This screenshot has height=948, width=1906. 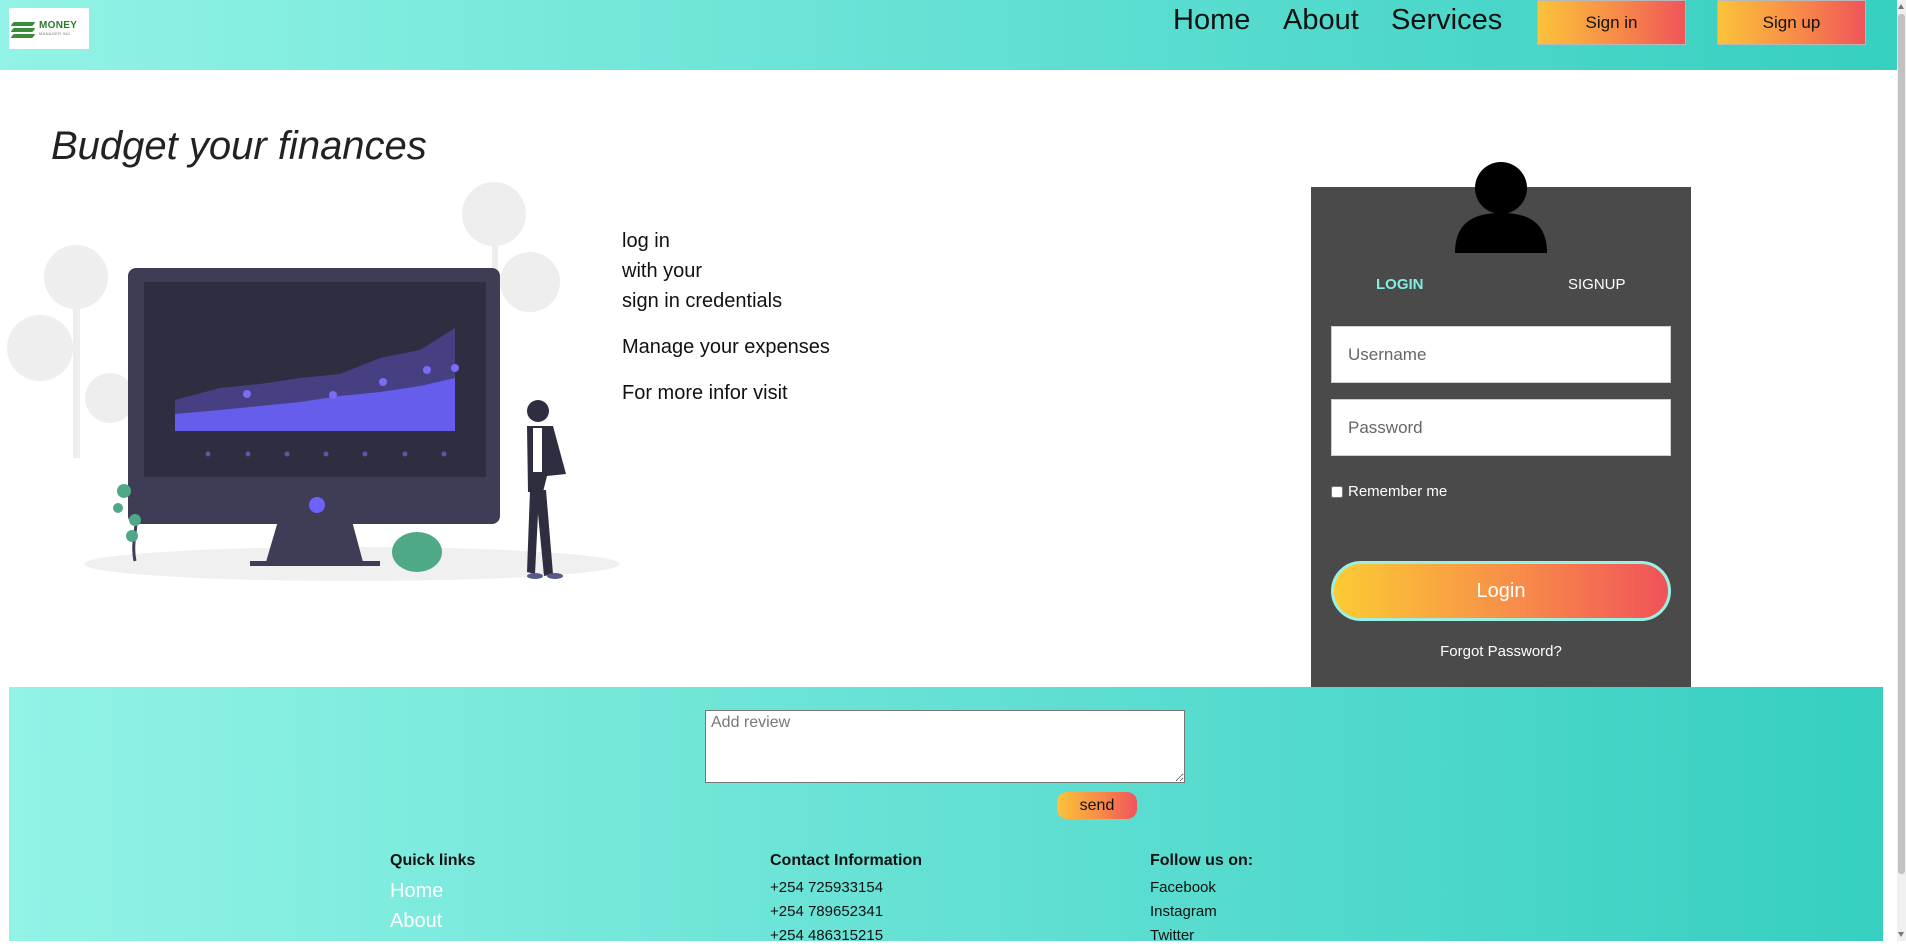 I want to click on social-link-instagram: Instagram, so click(x=1201, y=912).